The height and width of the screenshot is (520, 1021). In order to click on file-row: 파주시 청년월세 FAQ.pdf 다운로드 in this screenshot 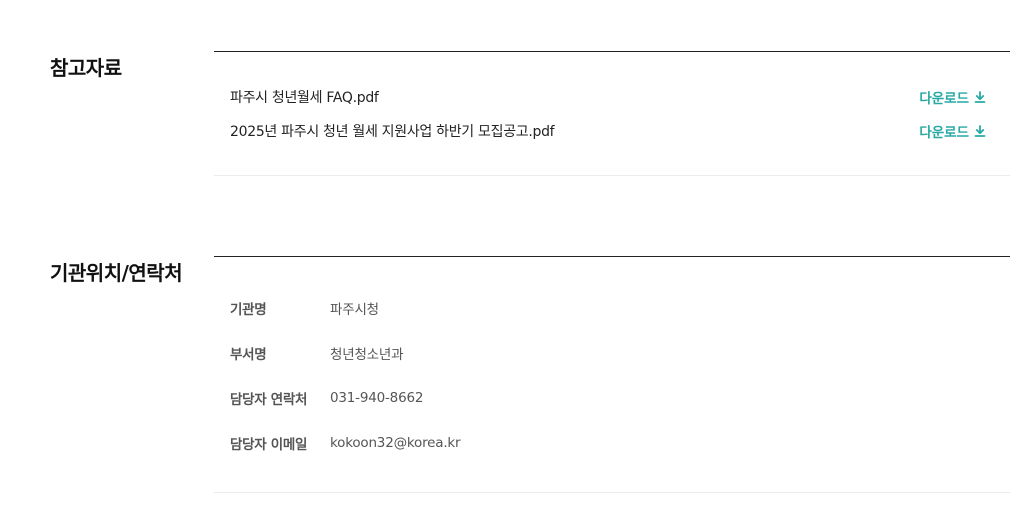, I will do `click(608, 97)`.